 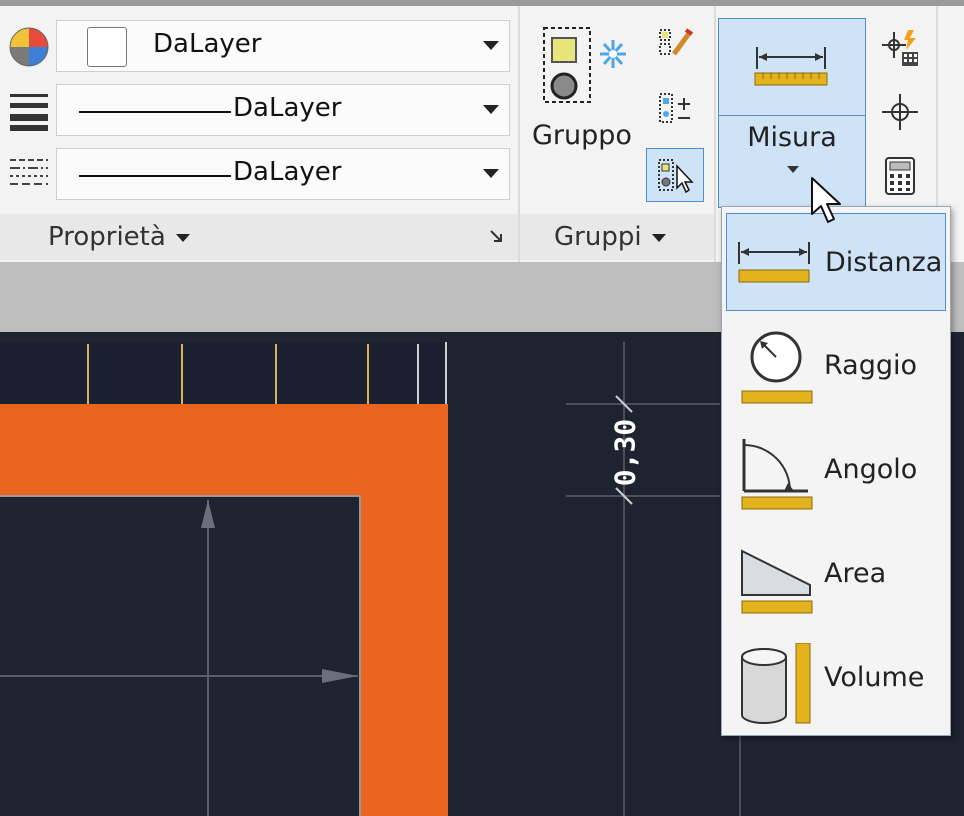 I want to click on crosshair-icon, so click(x=900, y=112).